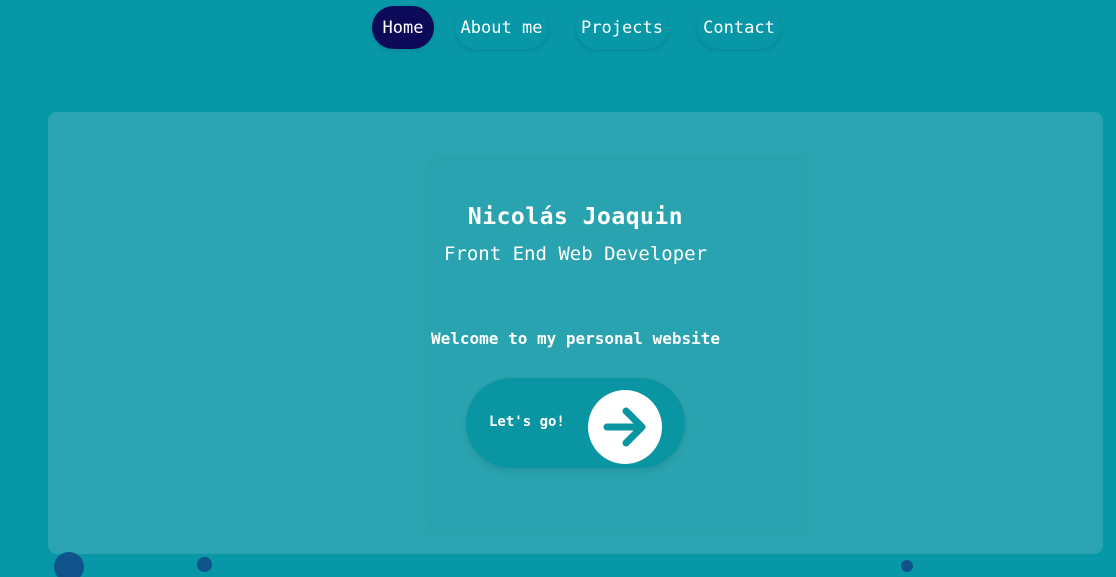 This screenshot has width=1116, height=577. Describe the element at coordinates (575, 217) in the screenshot. I see `hero-name: Nicolás Joaquin` at that location.